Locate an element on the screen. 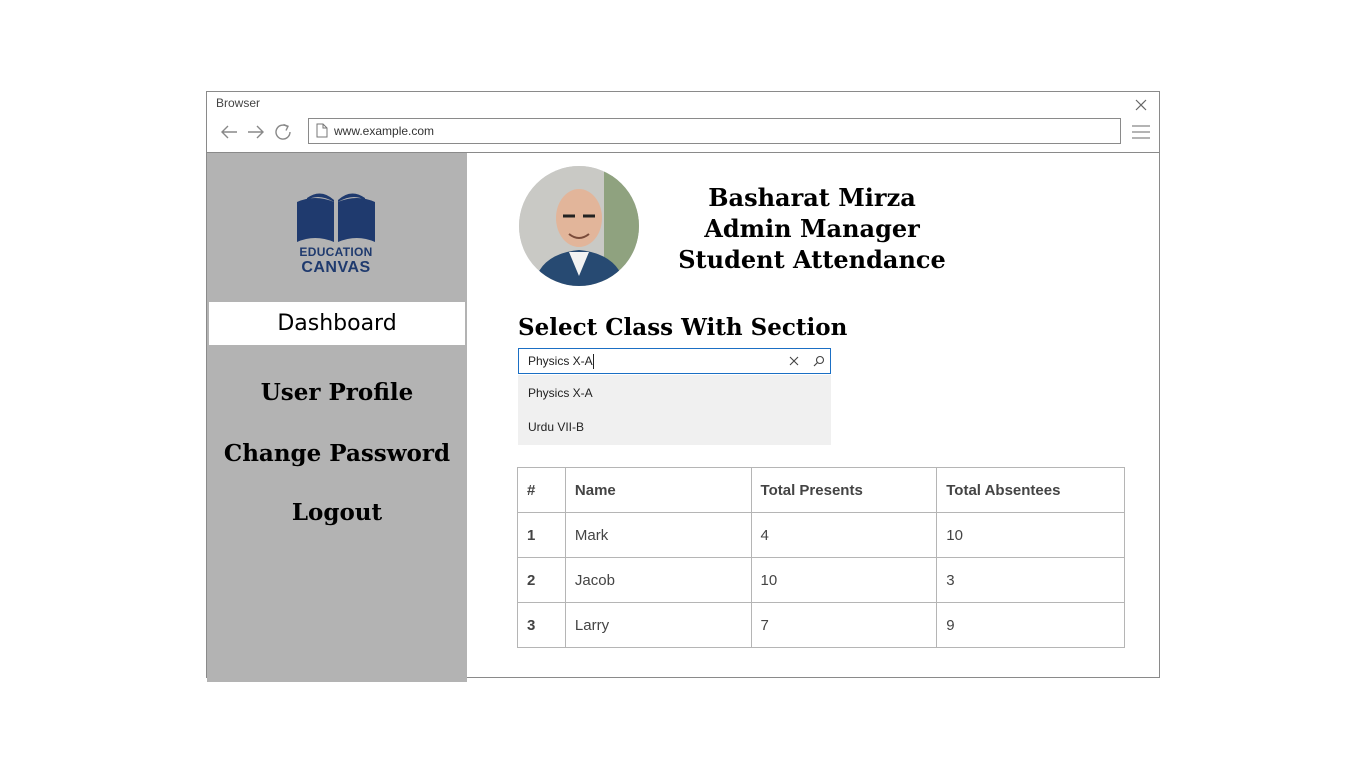 This screenshot has height=768, width=1366. education-canvas-logo: EDUCATION CANVAS is located at coordinates (336, 233).